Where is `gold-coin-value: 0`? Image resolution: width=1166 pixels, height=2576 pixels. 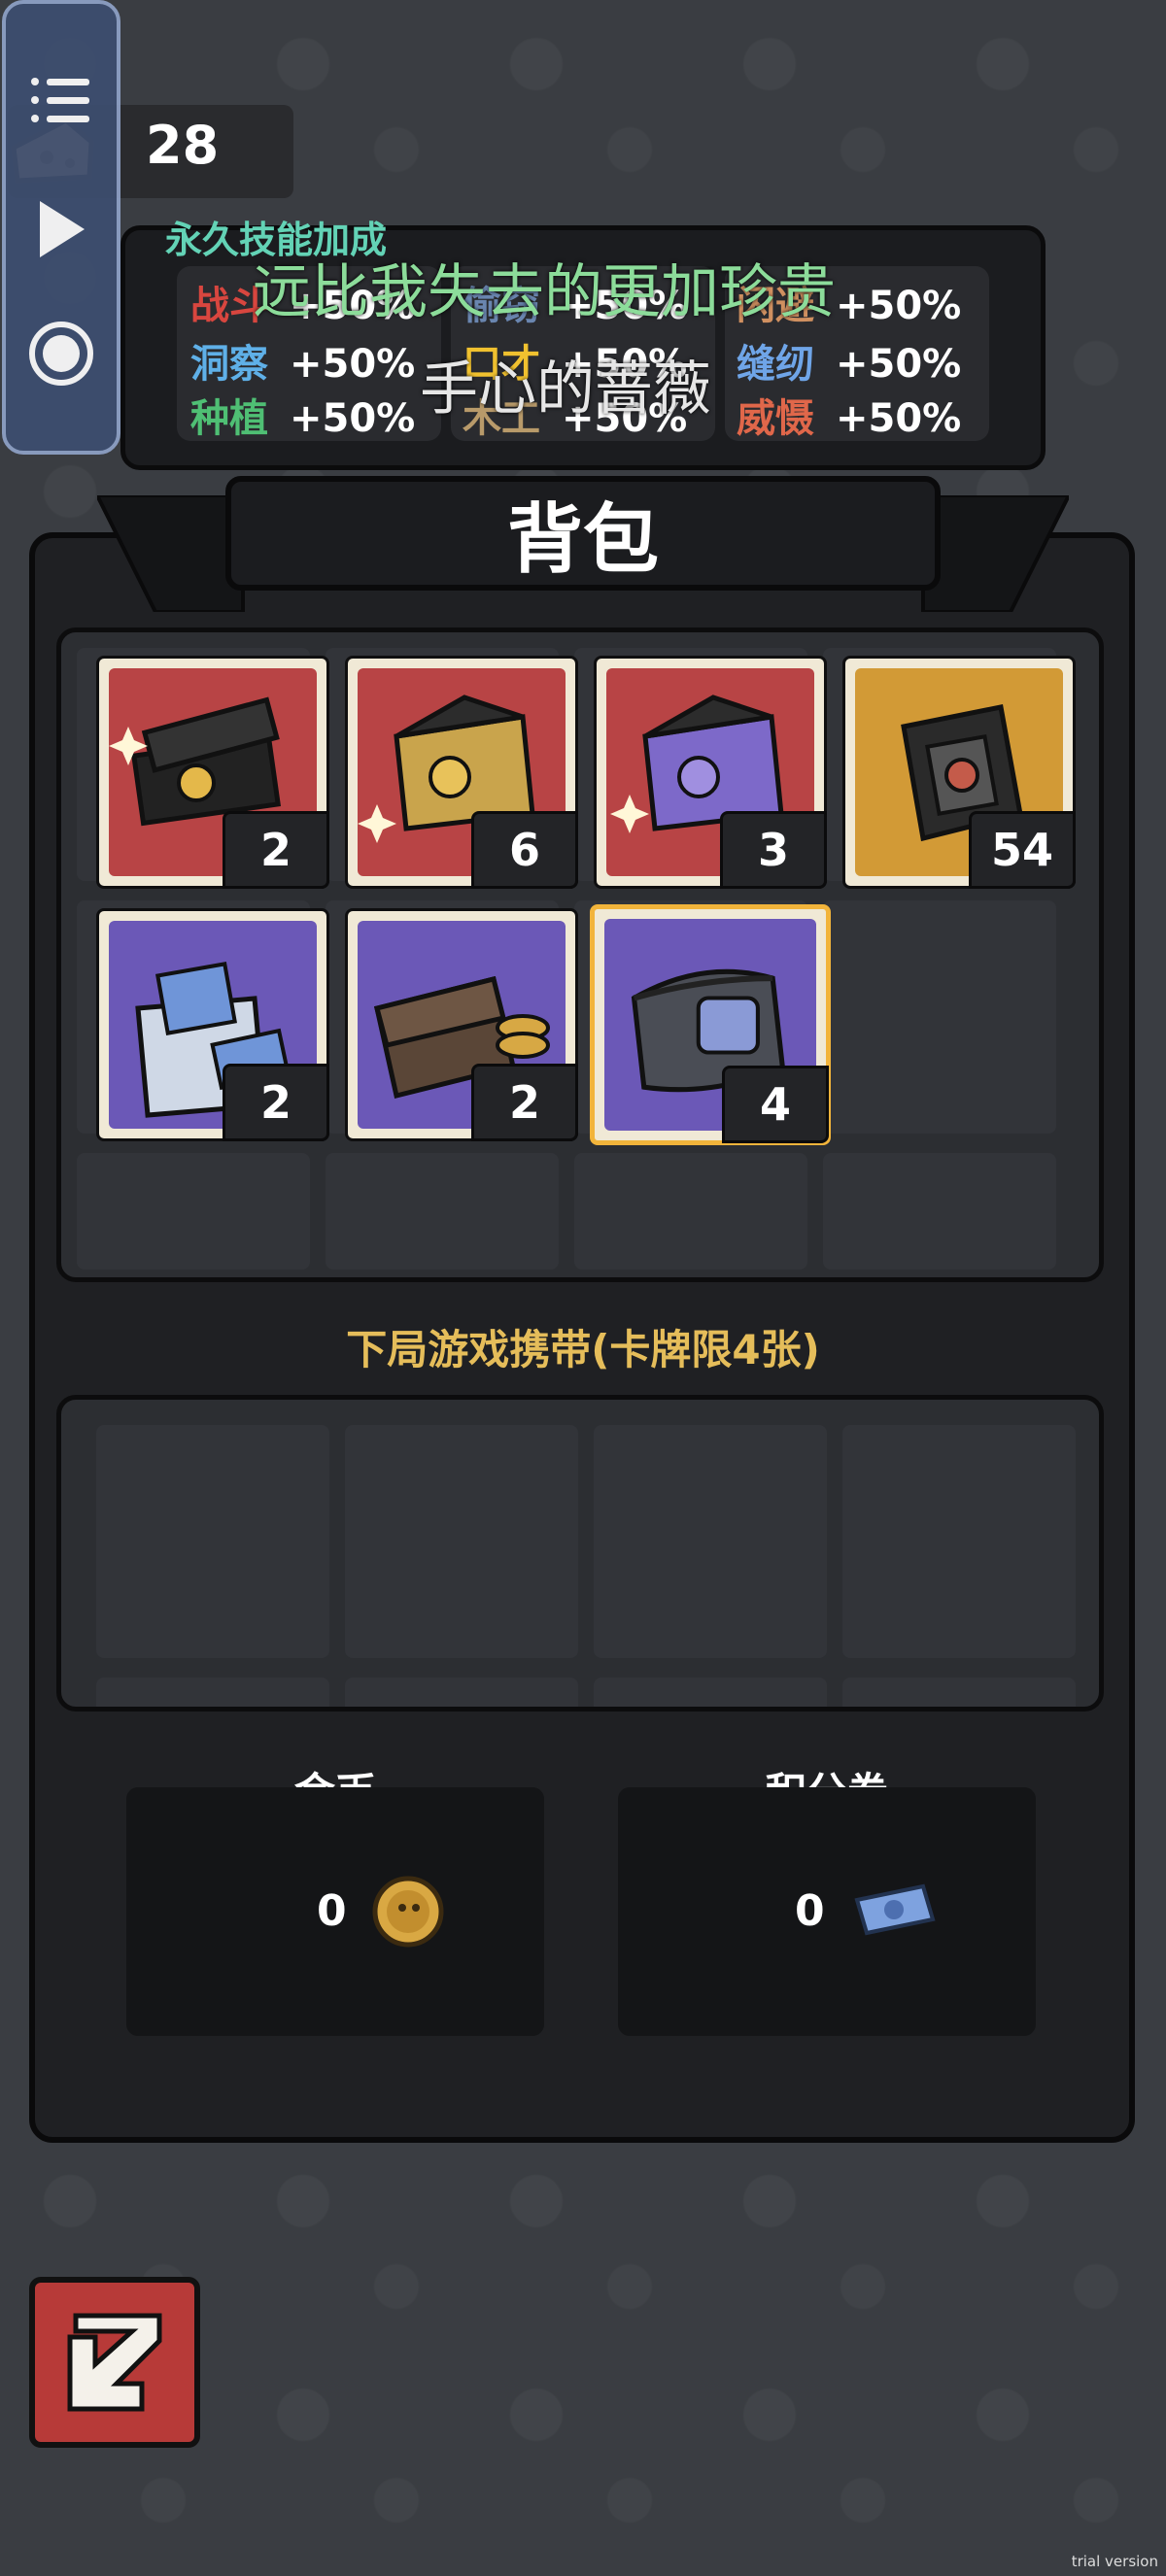
gold-coin-value: 0 is located at coordinates (332, 1911).